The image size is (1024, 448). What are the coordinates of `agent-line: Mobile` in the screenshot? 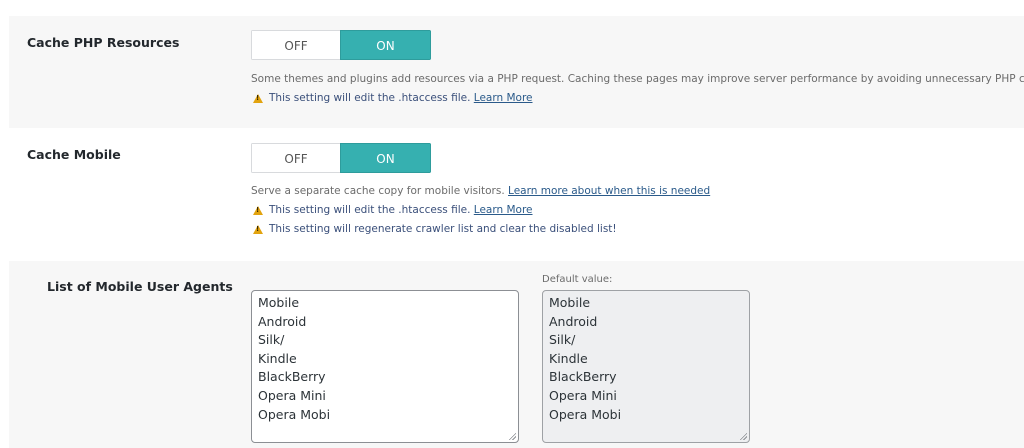 It's located at (279, 302).